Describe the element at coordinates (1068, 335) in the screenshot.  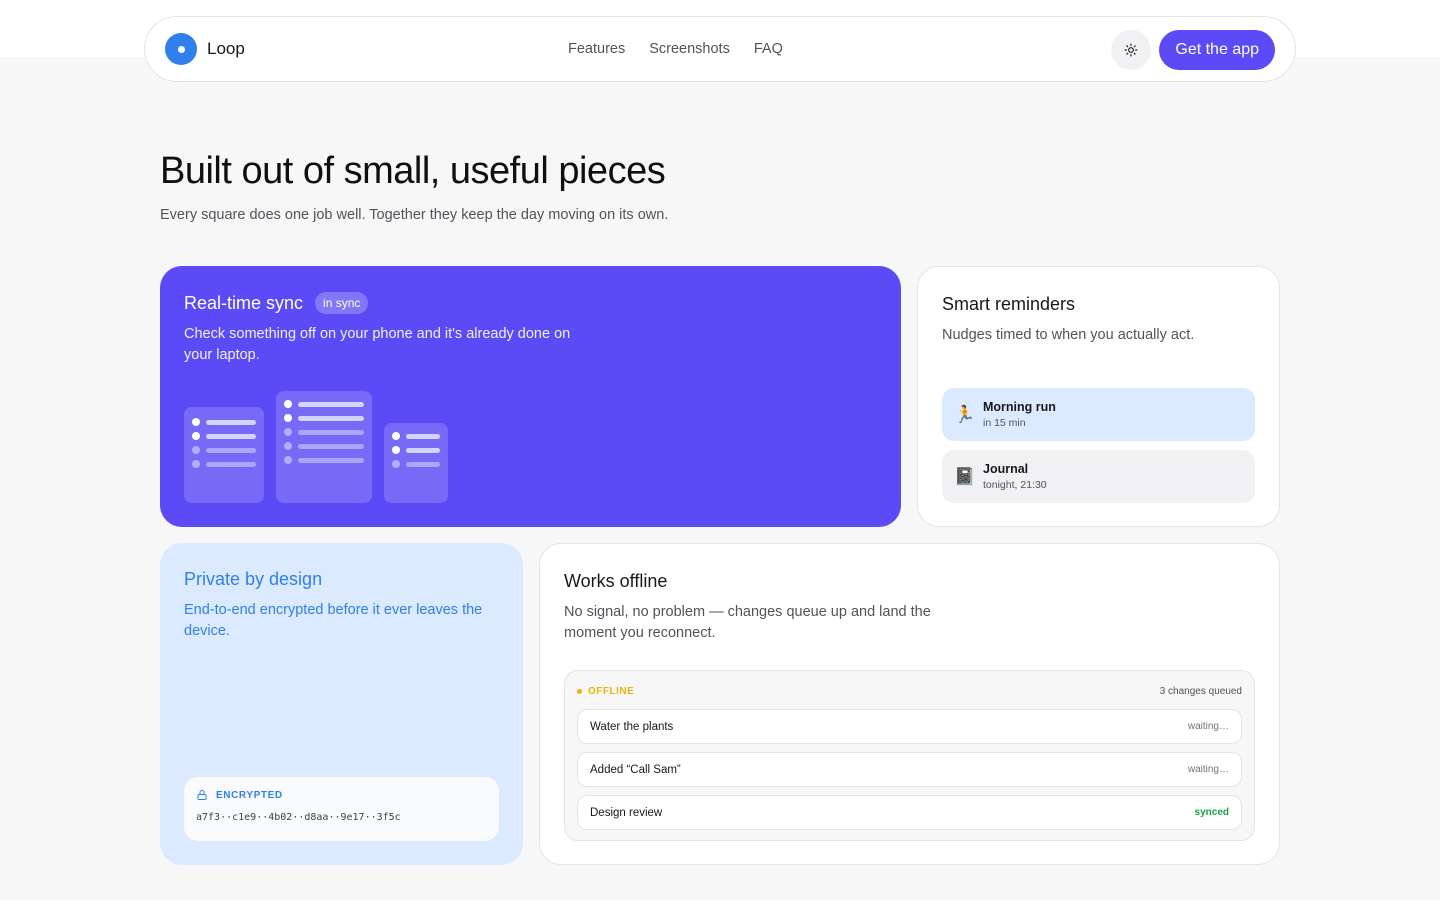
I see `reminders-description: Nudges timed to when you actually act.` at that location.